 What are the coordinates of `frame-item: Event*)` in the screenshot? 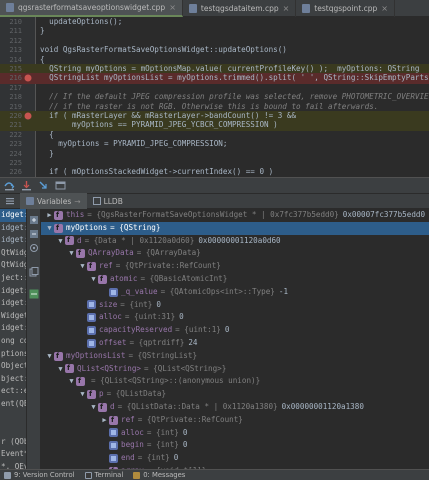 It's located at (13, 454).